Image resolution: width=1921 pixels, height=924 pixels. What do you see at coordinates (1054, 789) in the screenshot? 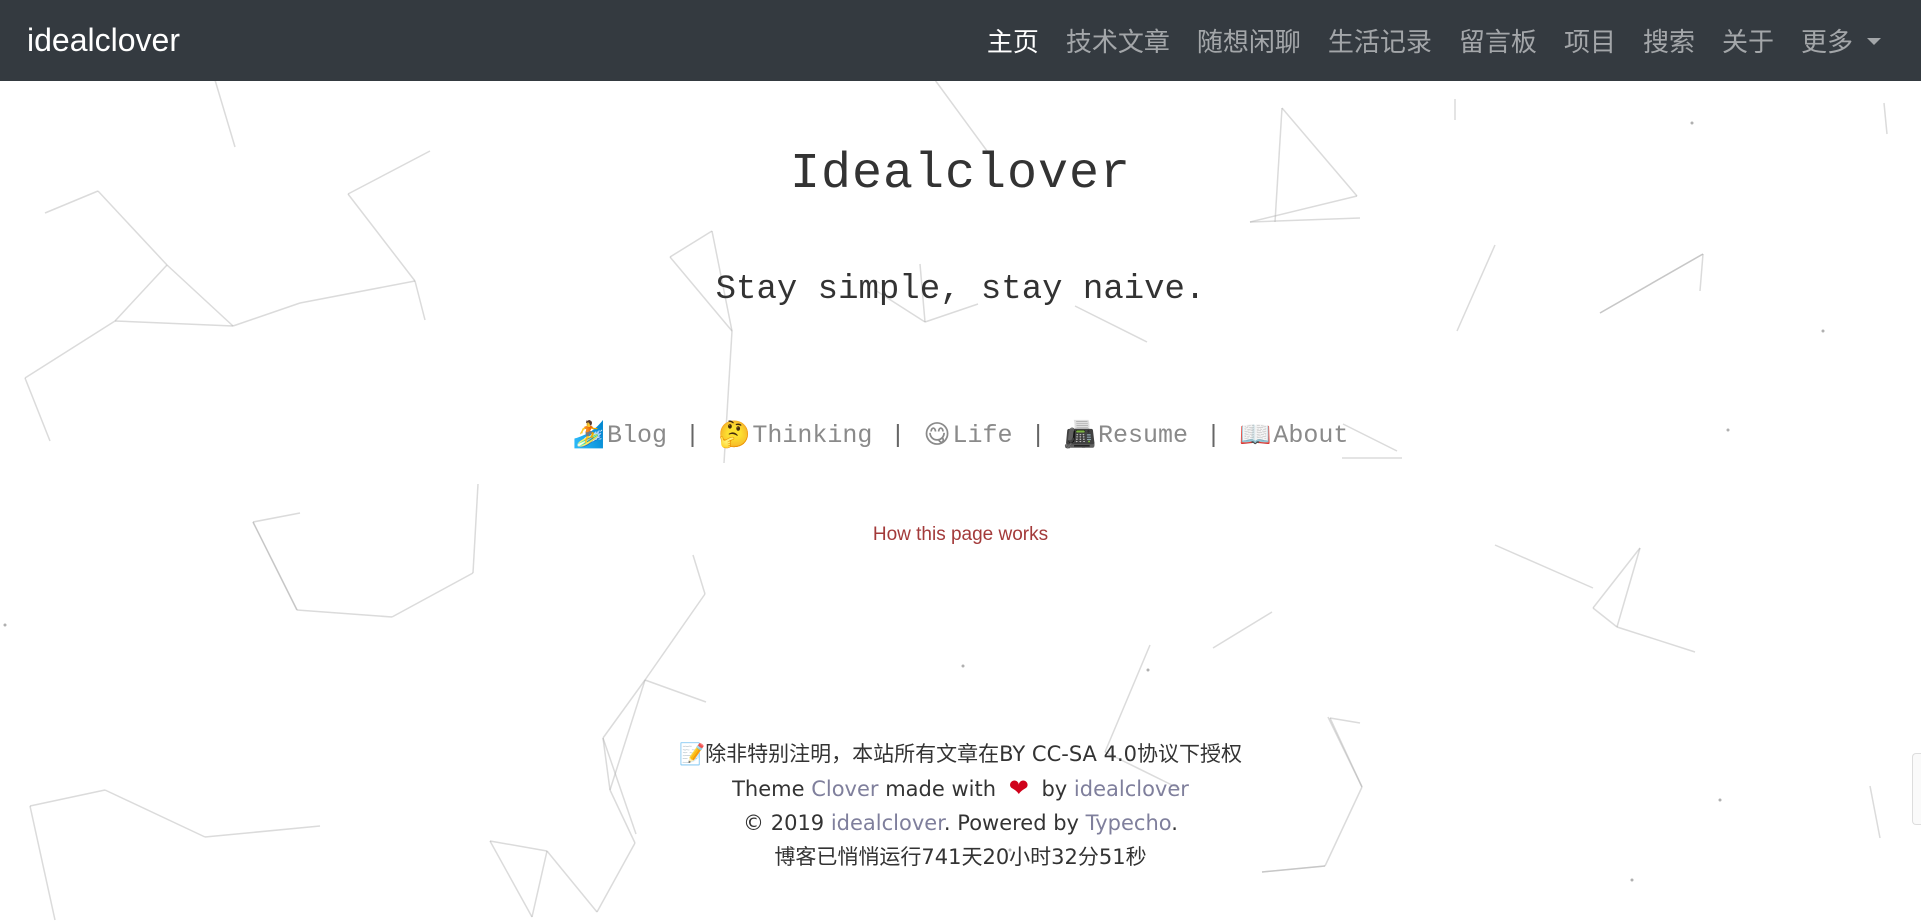
I see `theme-by-text: by` at bounding box center [1054, 789].